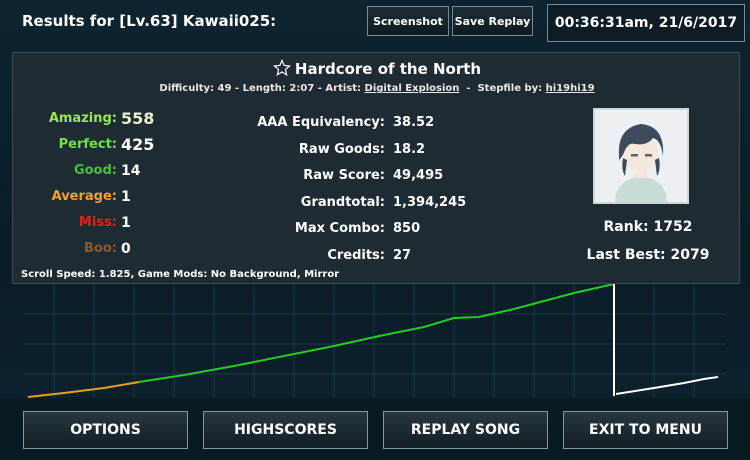  Describe the element at coordinates (131, 171) in the screenshot. I see `judgement-value: 14` at that location.